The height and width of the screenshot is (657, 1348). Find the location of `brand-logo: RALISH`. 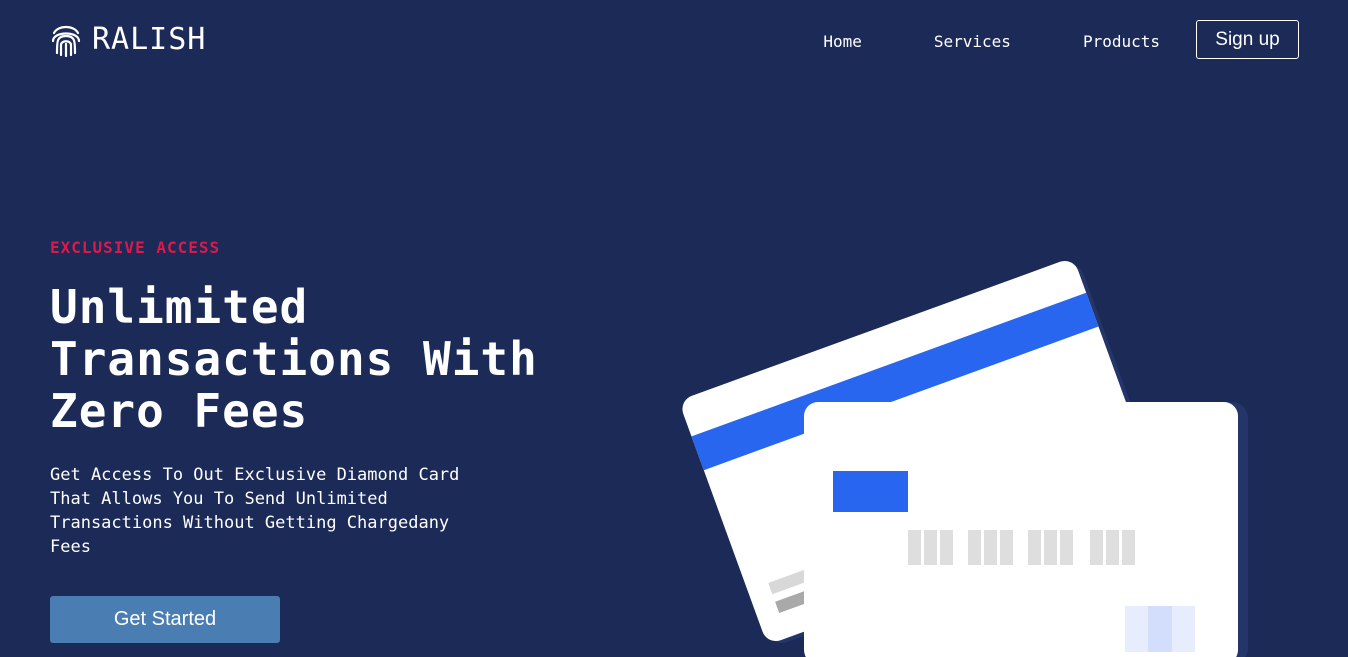

brand-logo: RALISH is located at coordinates (128, 39).